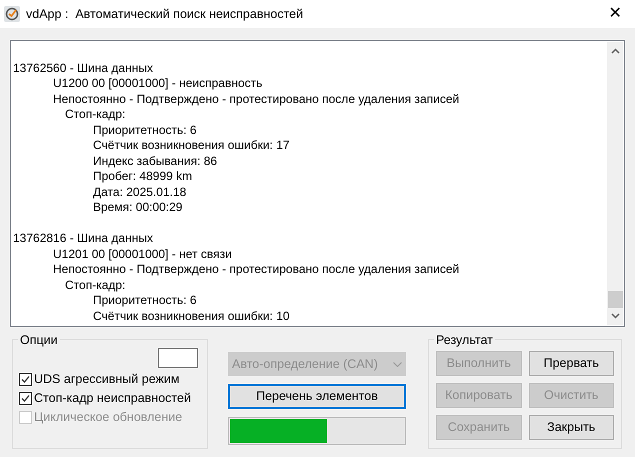 Image resolution: width=635 pixels, height=457 pixels. I want to click on log-line: U1201 00 [00001000] - нет связи, so click(142, 253).